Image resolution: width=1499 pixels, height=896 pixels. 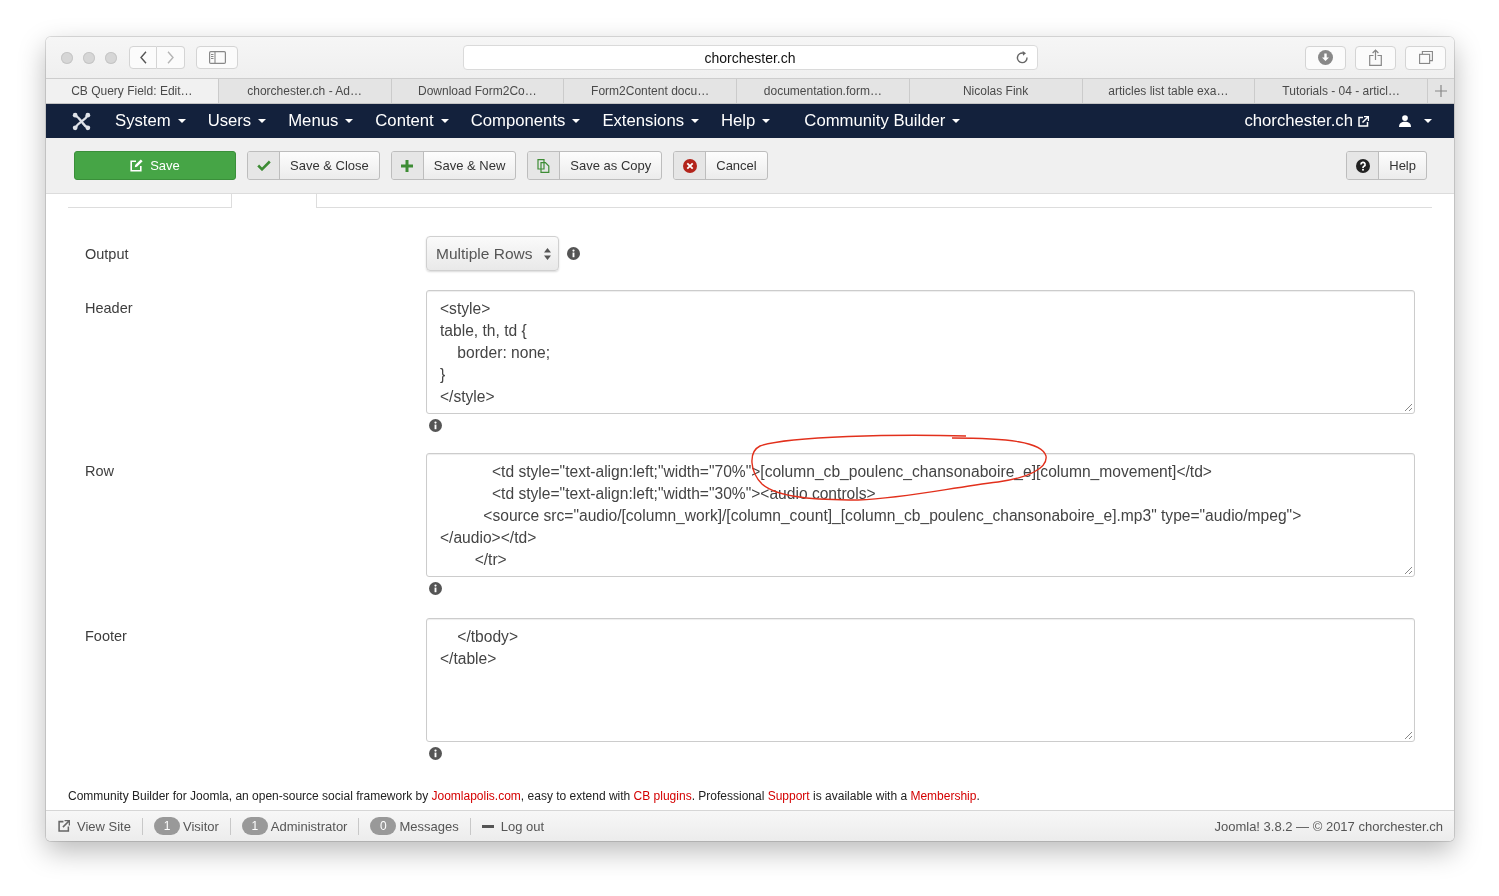 I want to click on back-button, so click(x=143, y=57).